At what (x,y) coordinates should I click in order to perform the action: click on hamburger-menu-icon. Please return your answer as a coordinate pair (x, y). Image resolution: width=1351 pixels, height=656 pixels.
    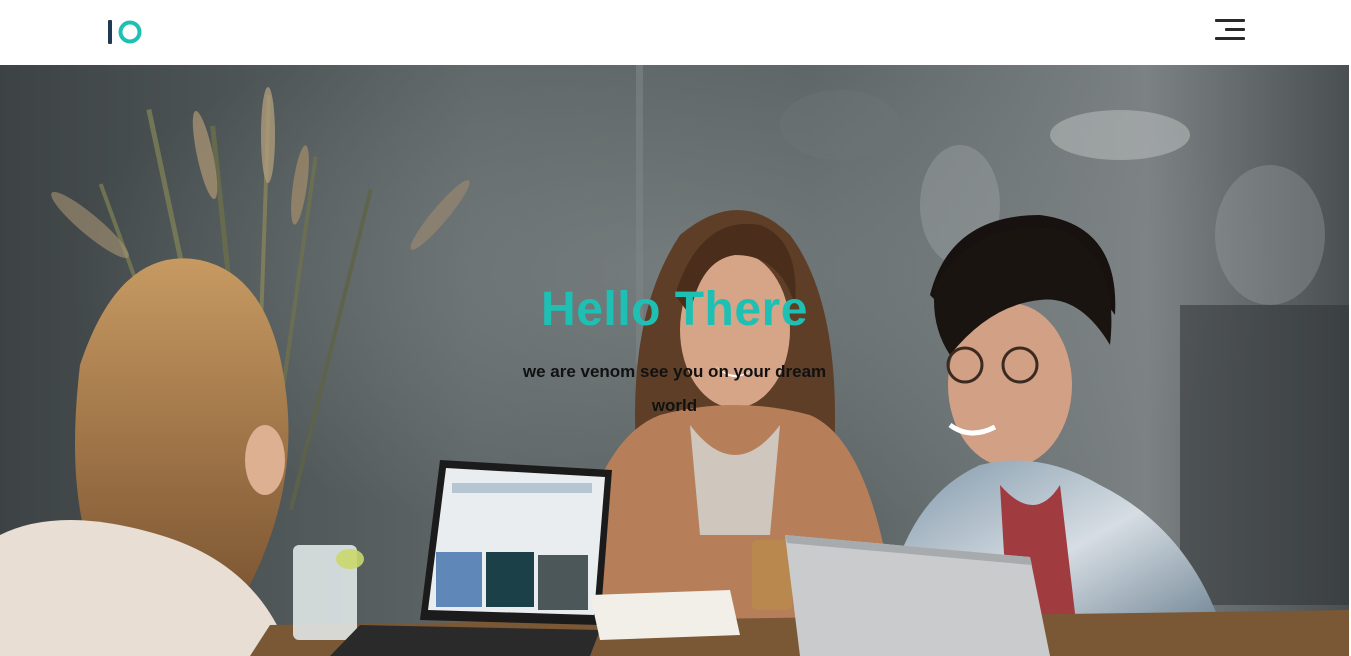
    Looking at the image, I should click on (1230, 20).